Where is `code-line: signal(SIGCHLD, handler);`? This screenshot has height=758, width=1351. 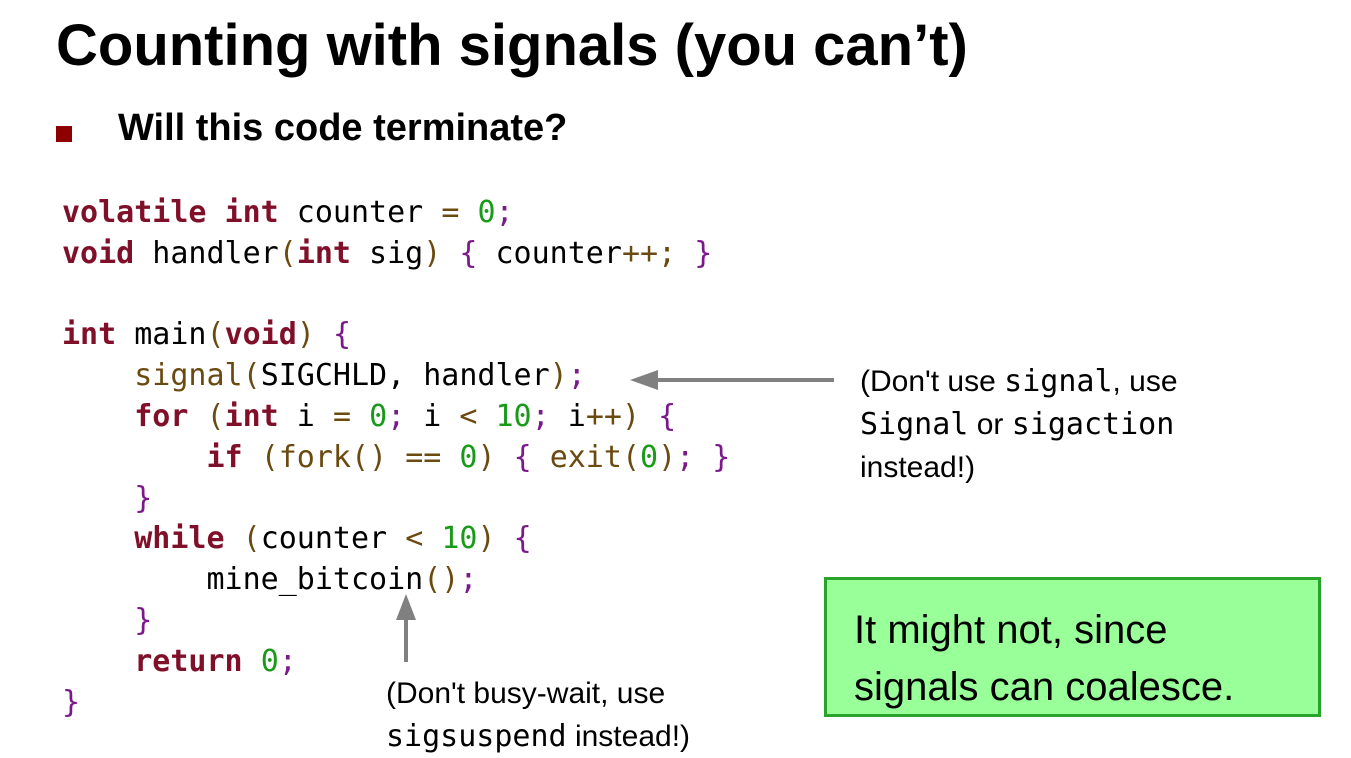
code-line: signal(SIGCHLD, handler); is located at coordinates (396, 376).